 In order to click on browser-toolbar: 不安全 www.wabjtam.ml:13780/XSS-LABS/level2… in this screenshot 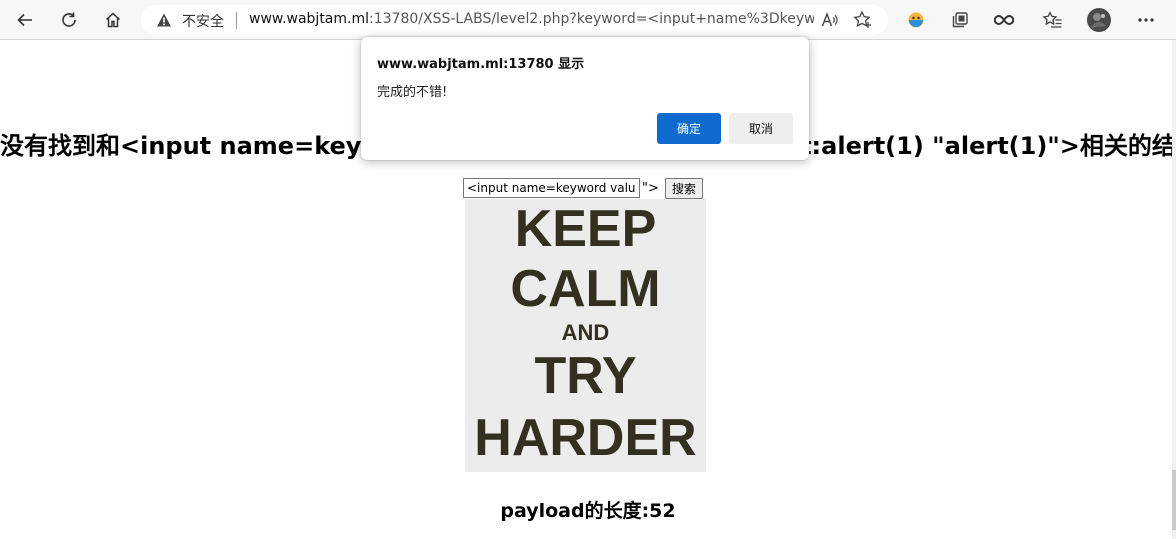, I will do `click(588, 20)`.